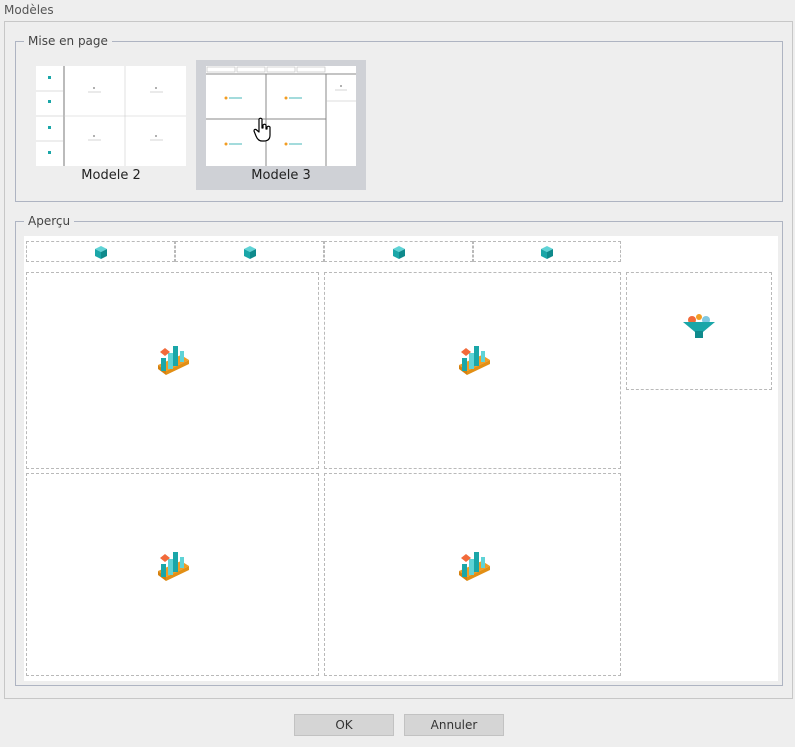 This screenshot has width=795, height=747. I want to click on model-2-card: Modele 2, so click(111, 125).